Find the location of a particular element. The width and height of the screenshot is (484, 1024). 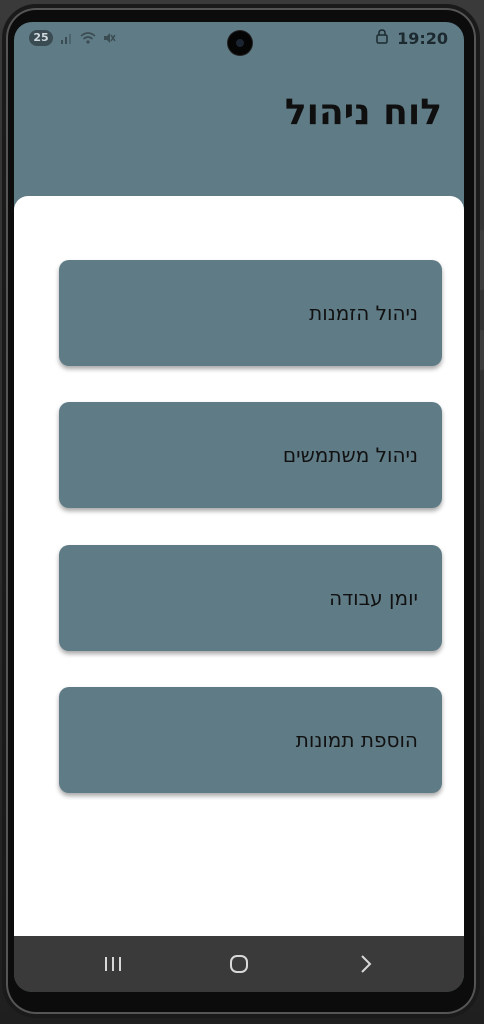

manage-users-button: ניהול משתמשים is located at coordinates (250, 455).